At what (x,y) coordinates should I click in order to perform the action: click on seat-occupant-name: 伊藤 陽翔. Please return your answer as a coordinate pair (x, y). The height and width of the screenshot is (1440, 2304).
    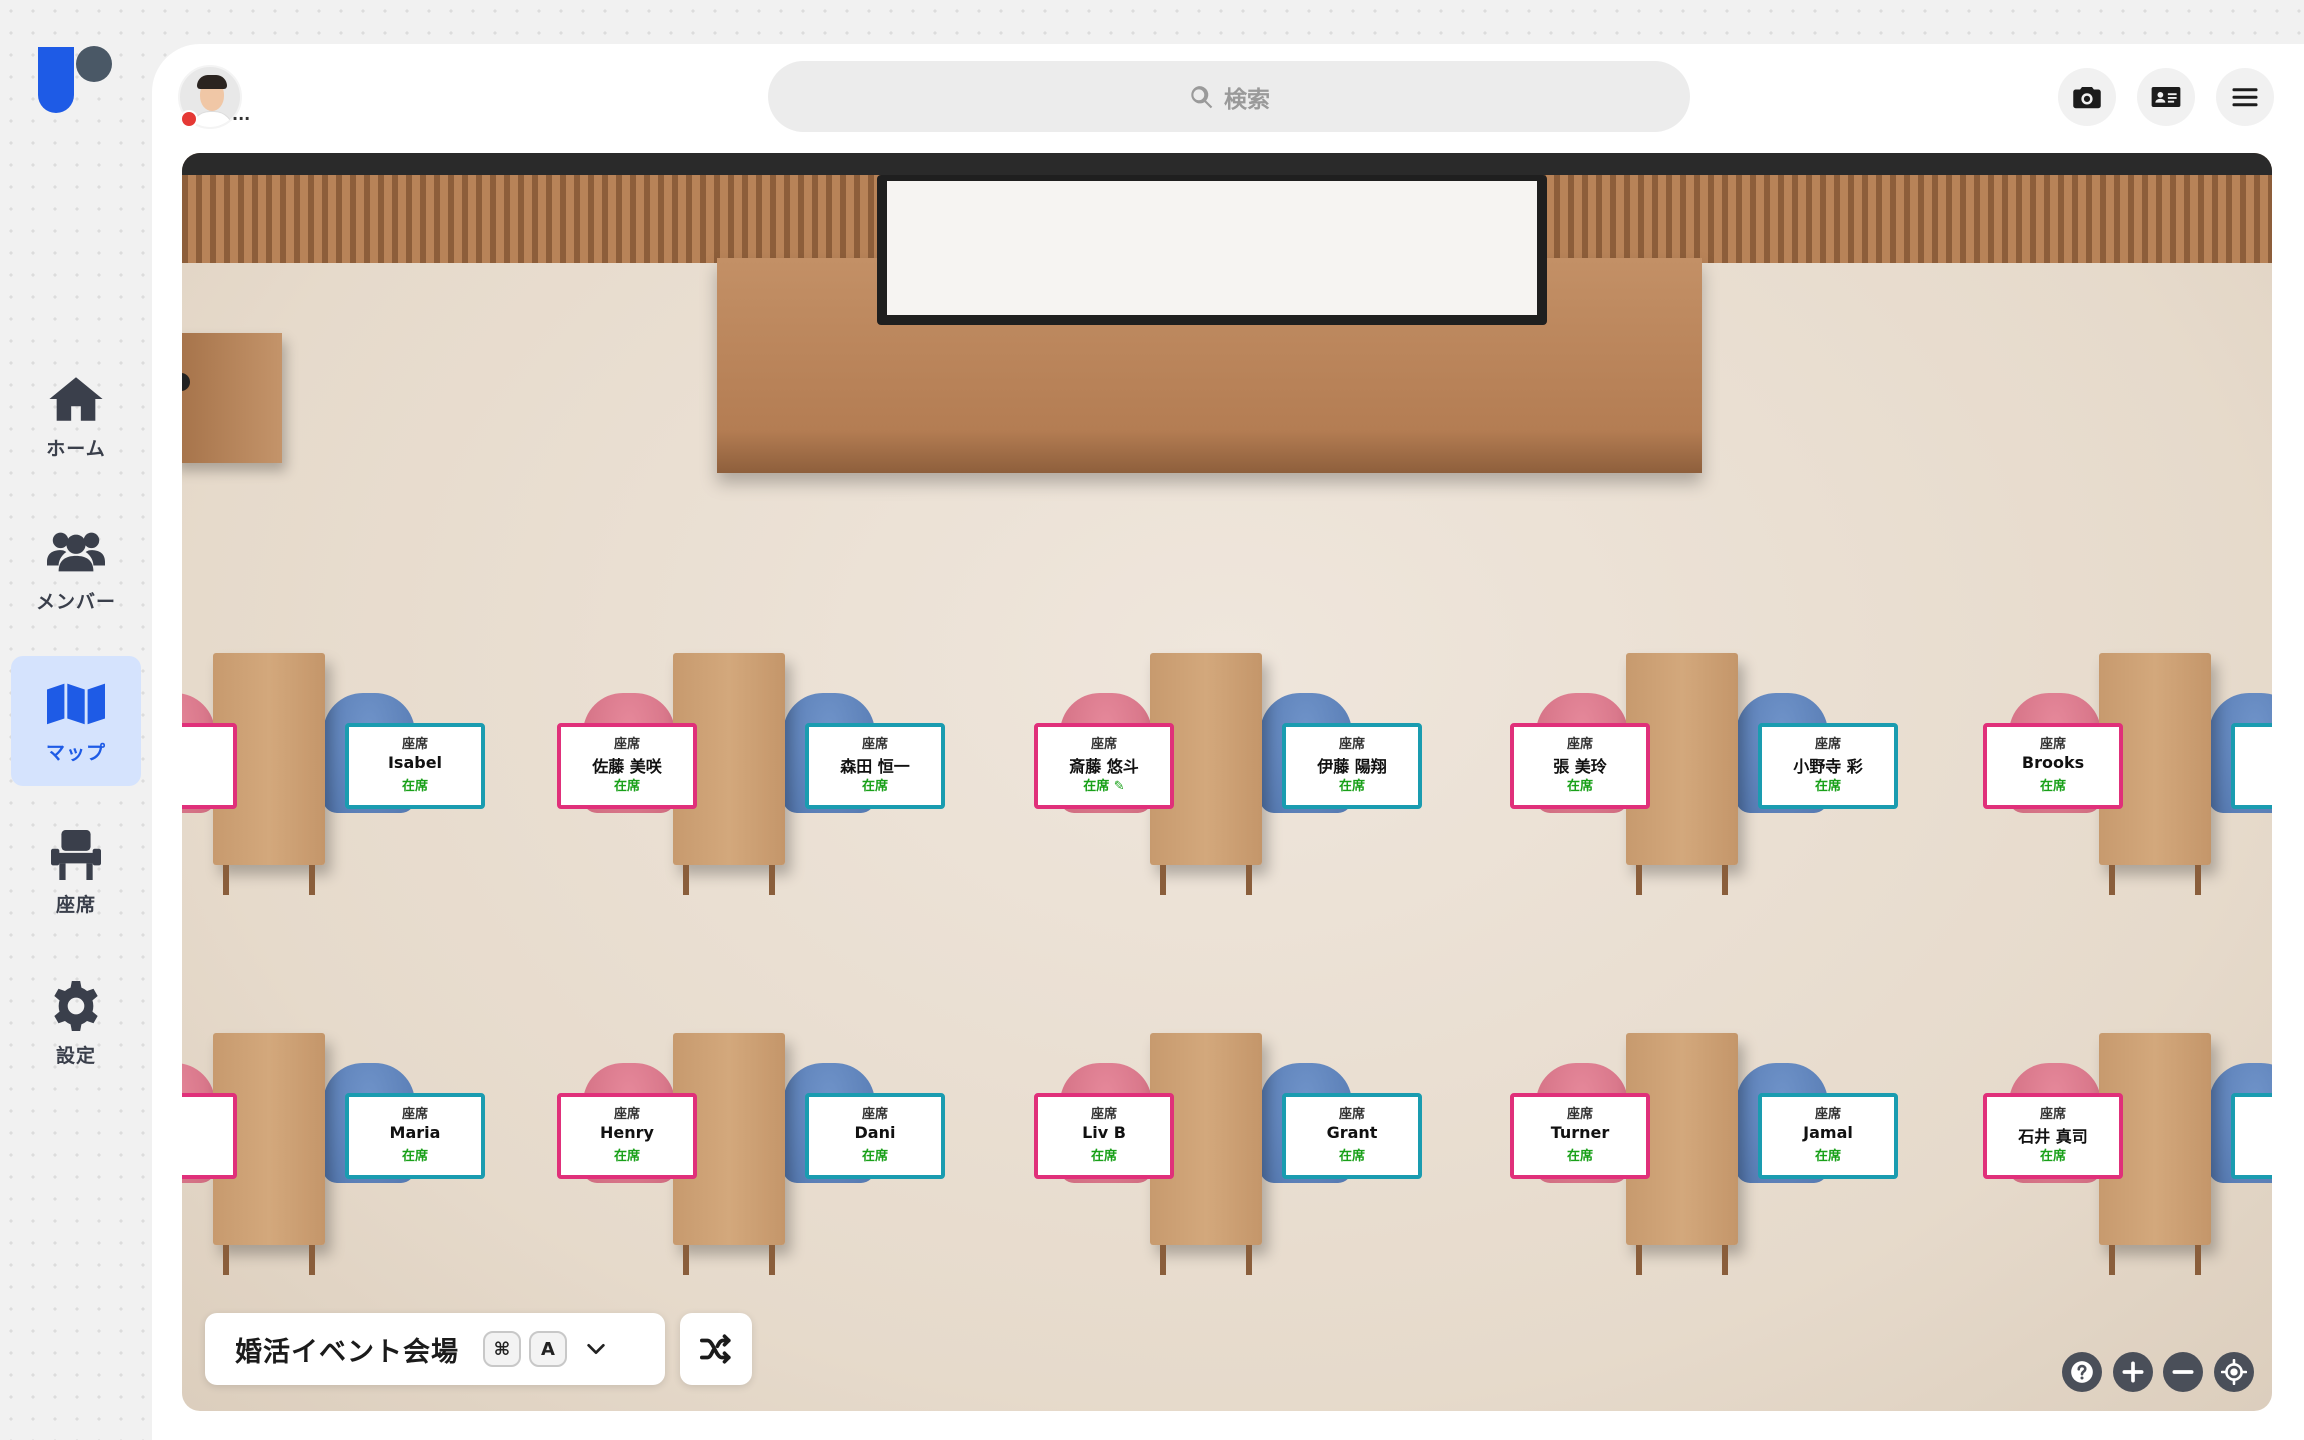
    Looking at the image, I should click on (1352, 766).